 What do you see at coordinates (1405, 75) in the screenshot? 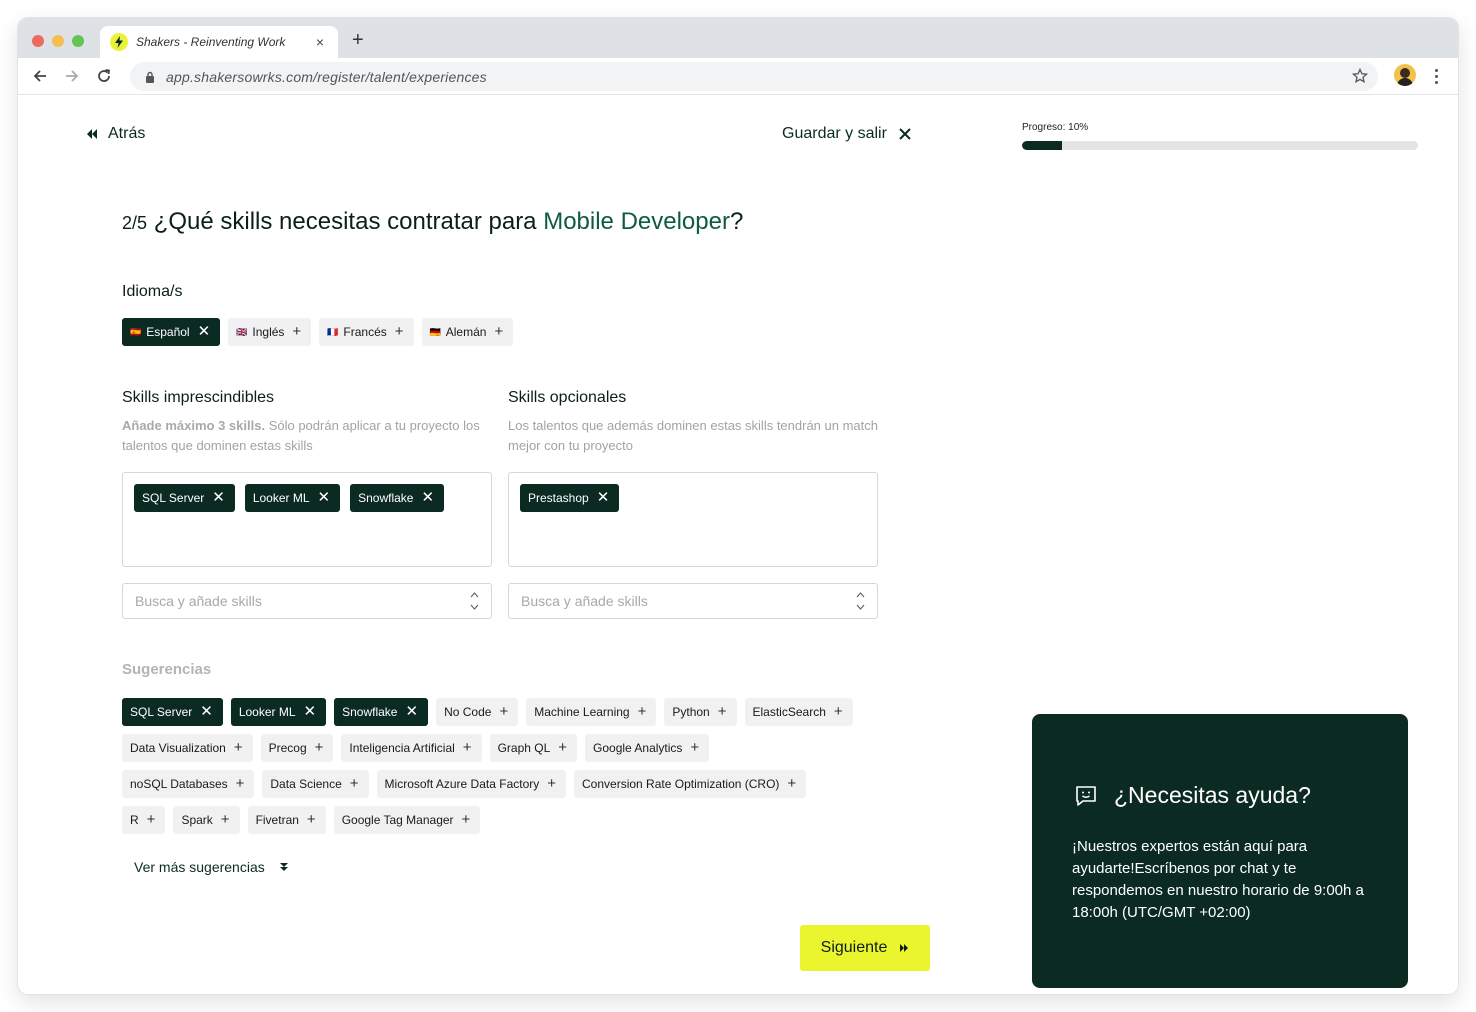
I see `profile-avatar` at bounding box center [1405, 75].